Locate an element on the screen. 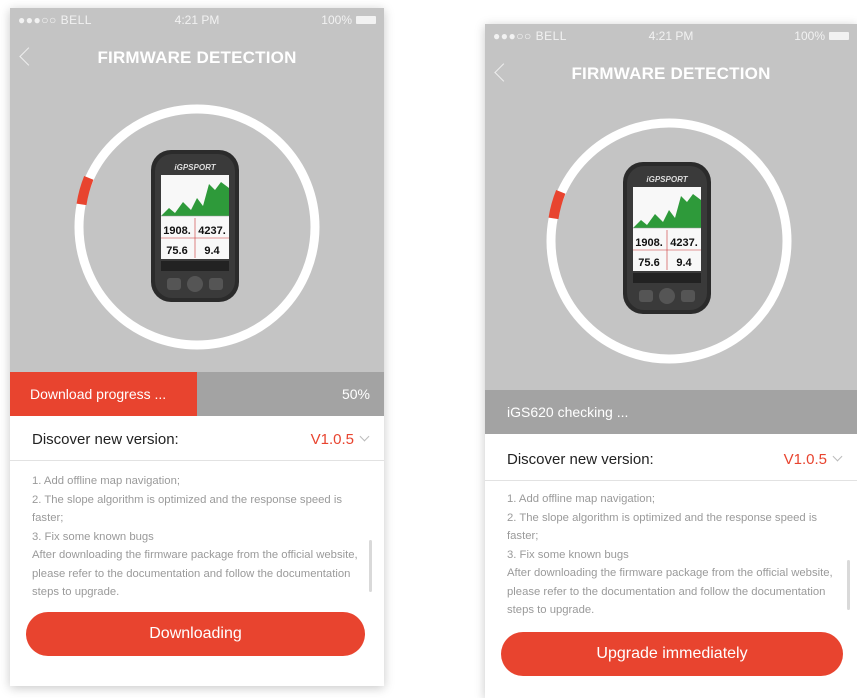  progress-percent: 50% is located at coordinates (355, 394).